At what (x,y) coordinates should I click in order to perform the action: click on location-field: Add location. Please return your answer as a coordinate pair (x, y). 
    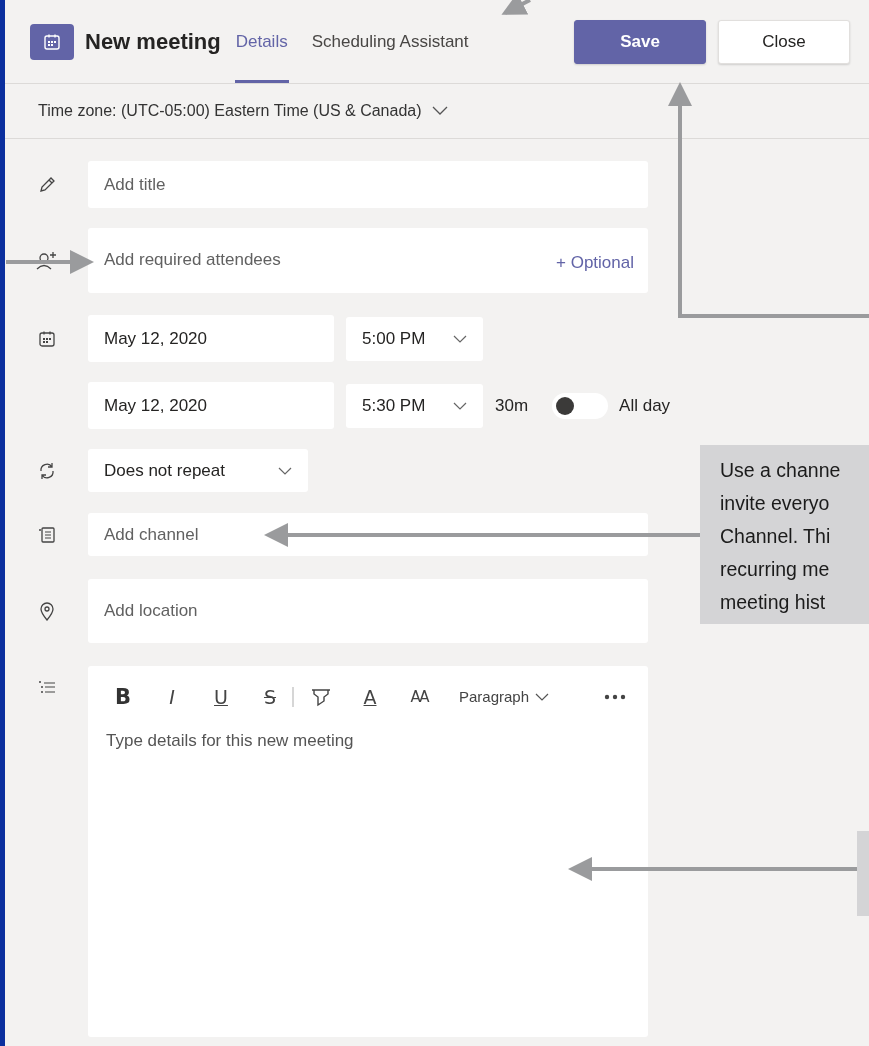
    Looking at the image, I should click on (368, 611).